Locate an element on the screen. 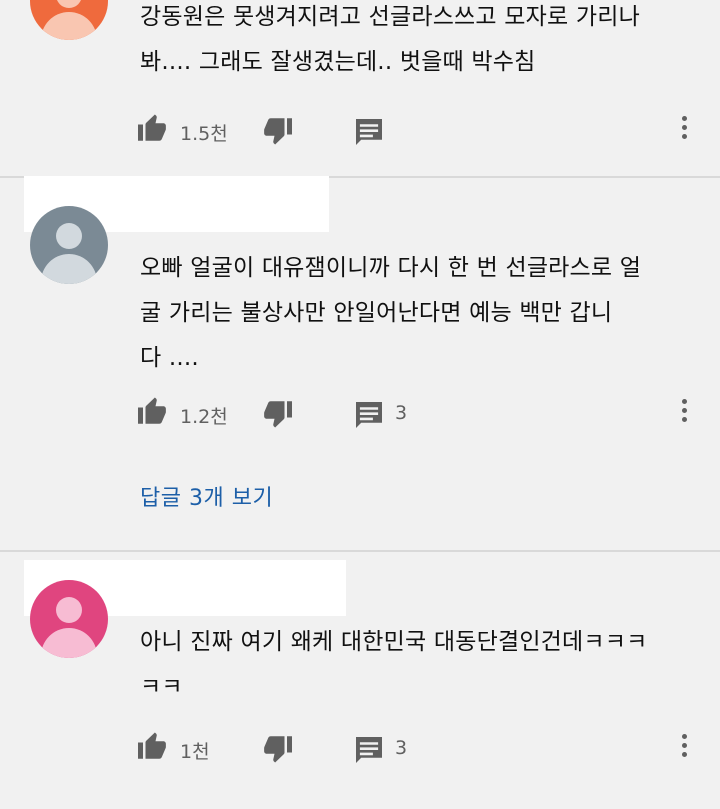 The width and height of the screenshot is (720, 809). comment-text: 아니 진짜 여기 왜케 대한민국 대동단결인건데ㅋㅋㅋ ㅋㅋ is located at coordinates (394, 664).